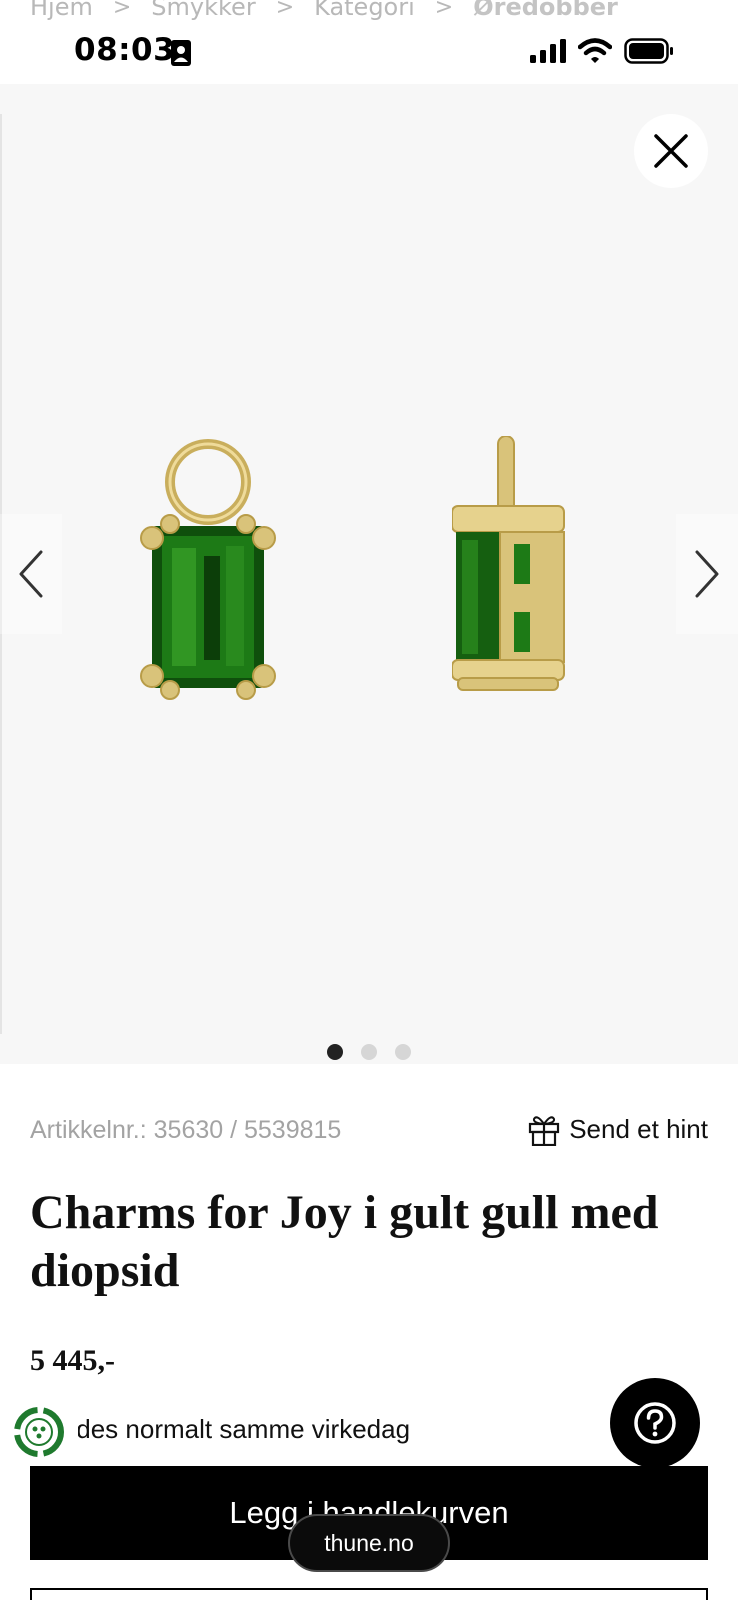 The width and height of the screenshot is (738, 1600). What do you see at coordinates (181, 53) in the screenshot?
I see `contact-card-icon` at bounding box center [181, 53].